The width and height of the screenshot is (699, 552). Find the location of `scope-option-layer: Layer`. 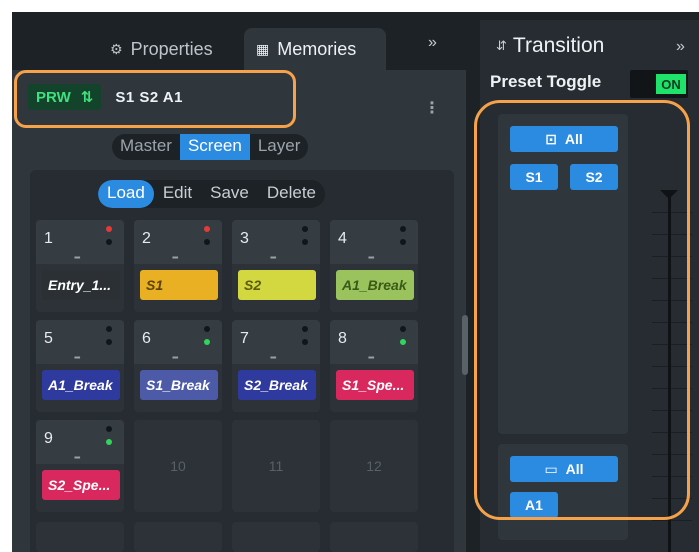

scope-option-layer: Layer is located at coordinates (279, 147).